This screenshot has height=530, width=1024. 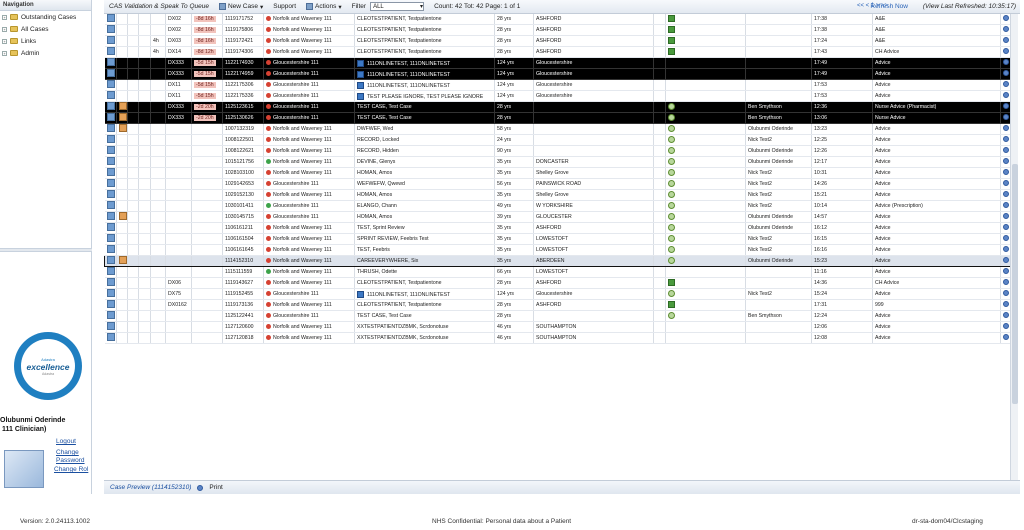 I want to click on case-number-cell: 1125122441, so click(x=243, y=316).